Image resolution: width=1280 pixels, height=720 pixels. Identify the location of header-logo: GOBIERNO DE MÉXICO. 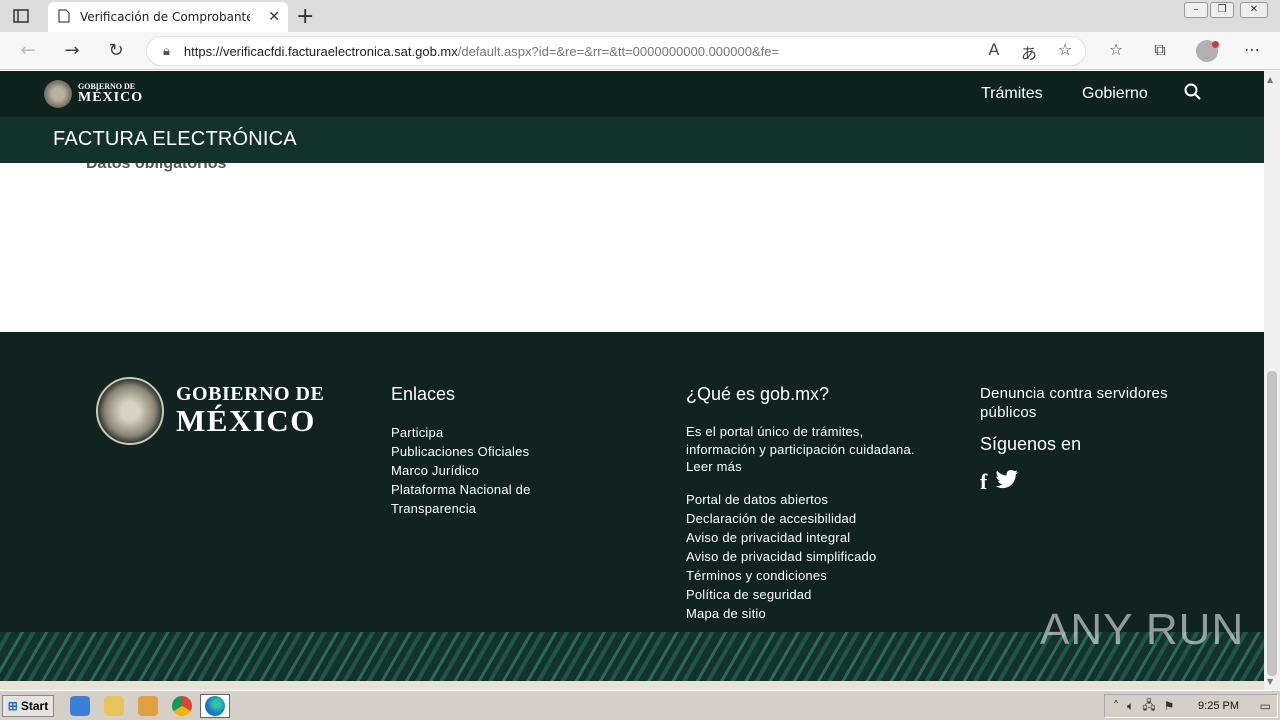
(93, 94).